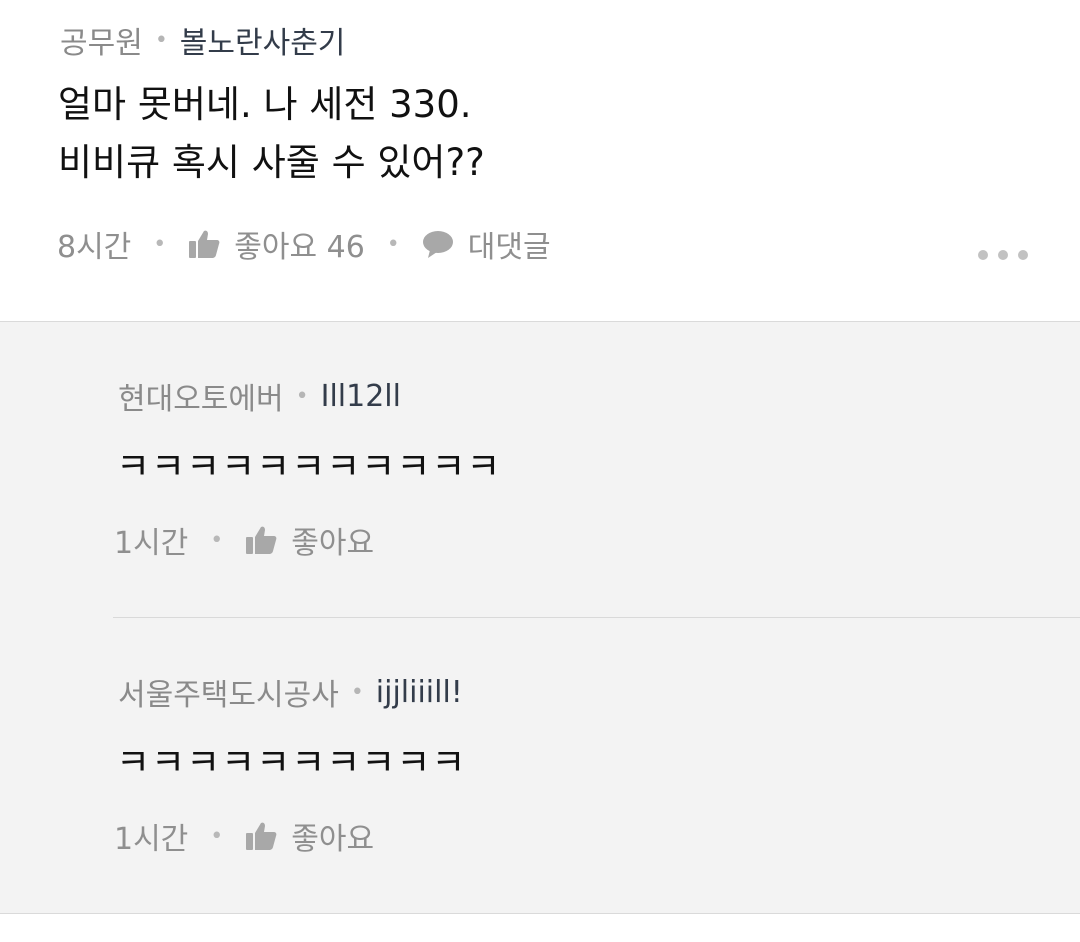  Describe the element at coordinates (271, 134) in the screenshot. I see `comment-body: 얼마 못버네. 나 세전 330. 비비큐 혹시 사줄 수 있어??` at that location.